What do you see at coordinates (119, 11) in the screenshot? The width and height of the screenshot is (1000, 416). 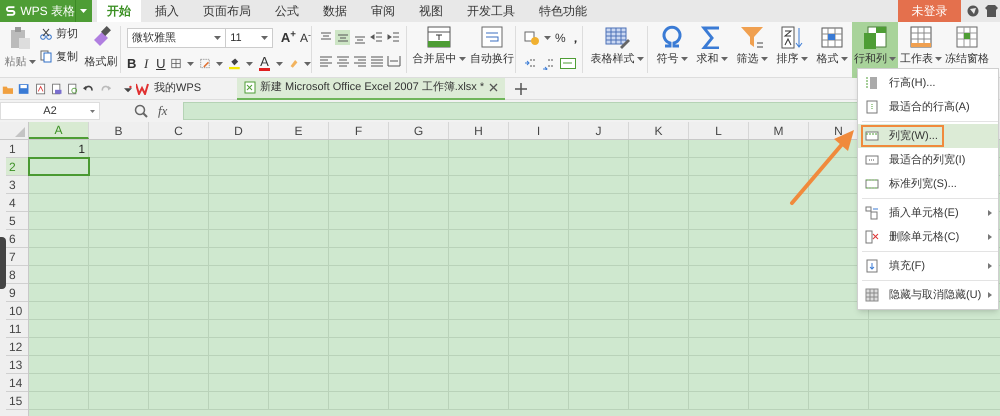 I see `ribbon-tab: 开始` at bounding box center [119, 11].